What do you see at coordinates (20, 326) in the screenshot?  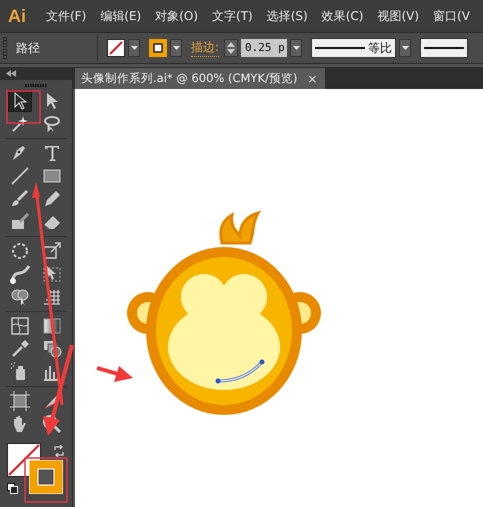 I see `mesh-tool-icon` at bounding box center [20, 326].